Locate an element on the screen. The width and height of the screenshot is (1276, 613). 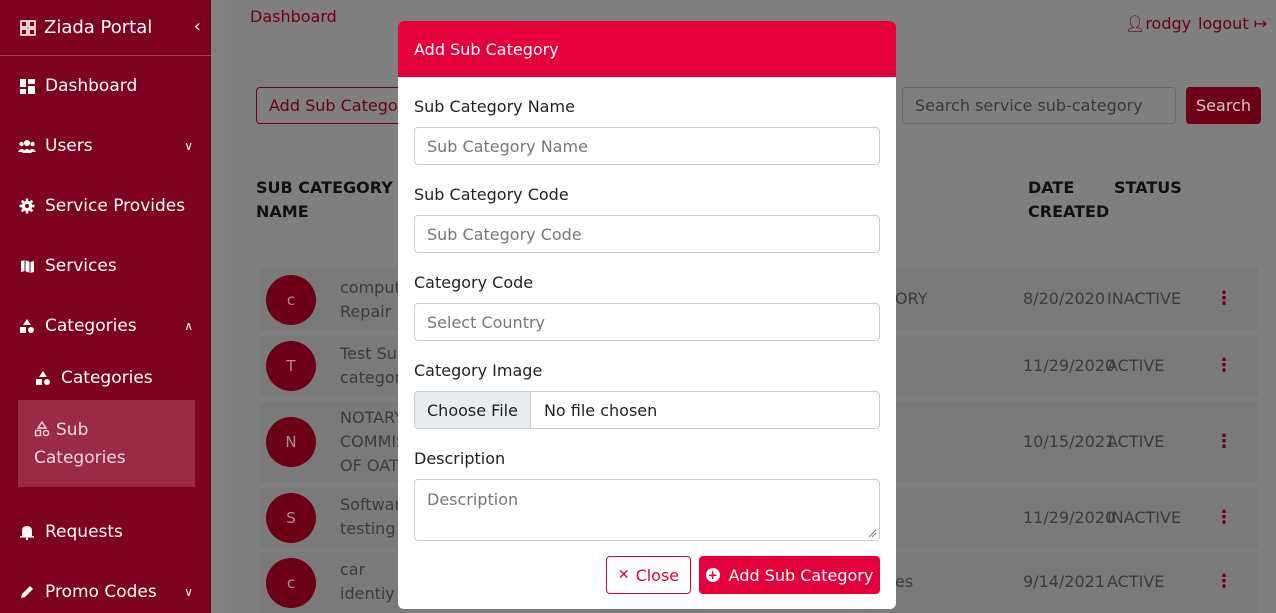
brand: Ziada Portal ‹ is located at coordinates (105, 28).